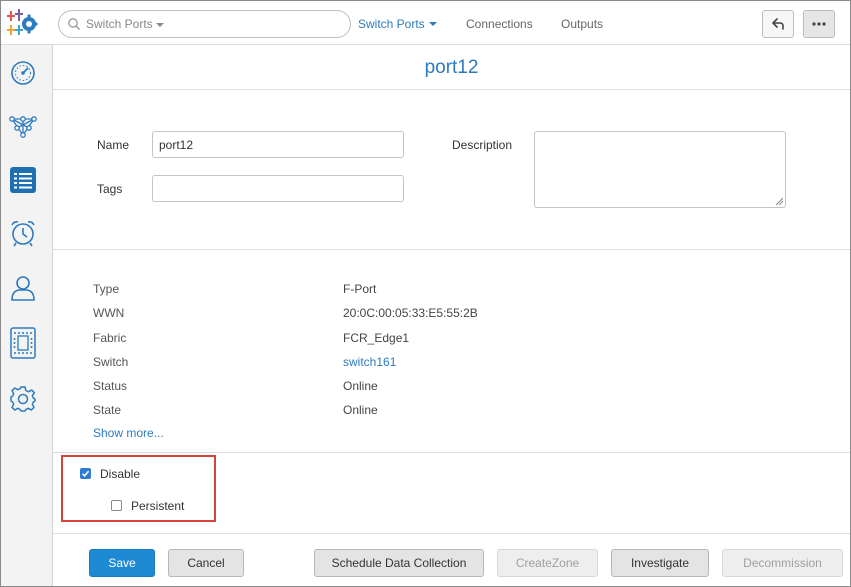 The image size is (851, 587). Describe the element at coordinates (107, 410) in the screenshot. I see `property-label: State` at that location.